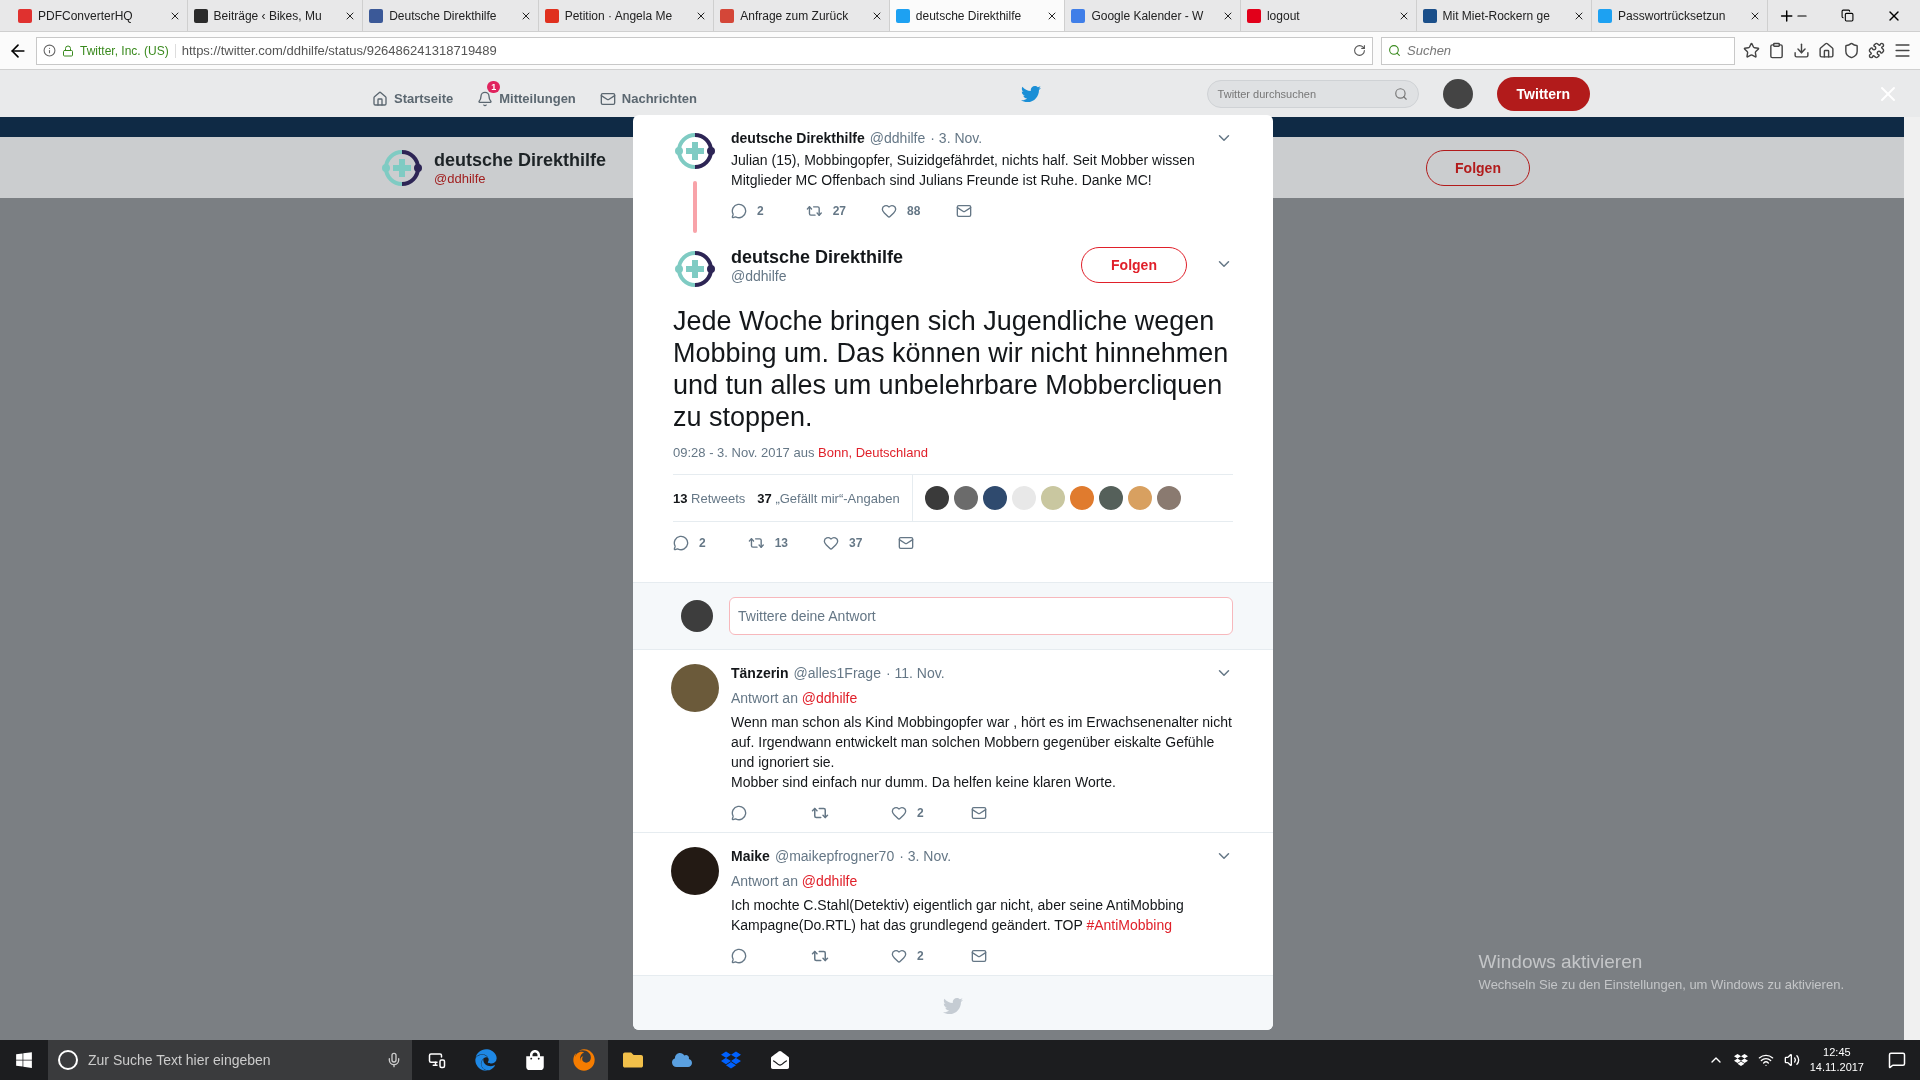 This screenshot has width=1920, height=1080. Describe the element at coordinates (915, 673) in the screenshot. I see `tweet-date: · 11. Nov.` at that location.